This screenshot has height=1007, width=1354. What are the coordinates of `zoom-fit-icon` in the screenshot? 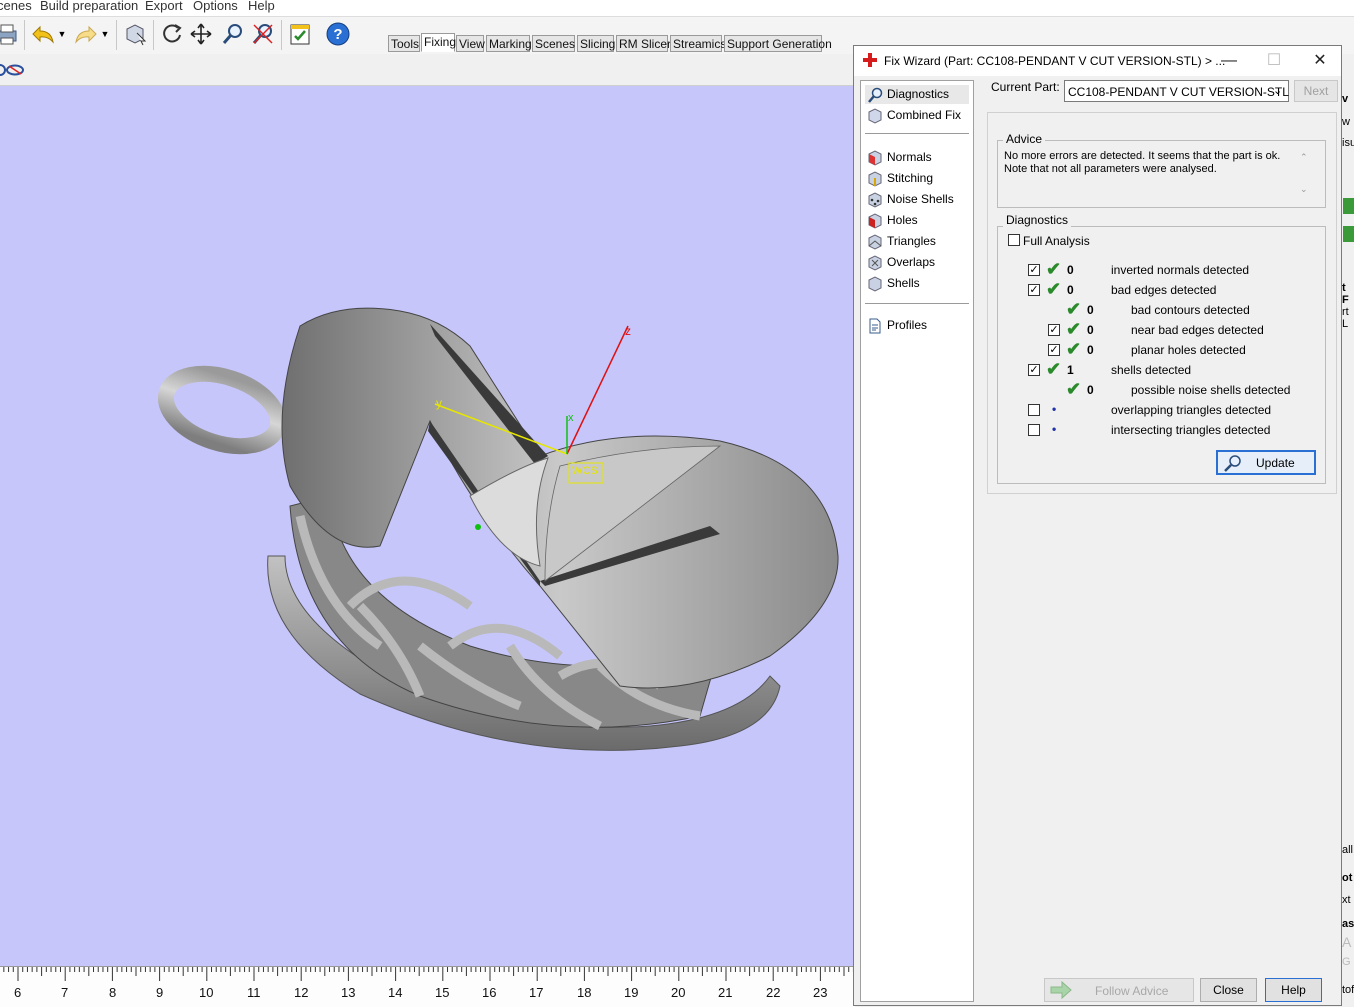 It's located at (263, 34).